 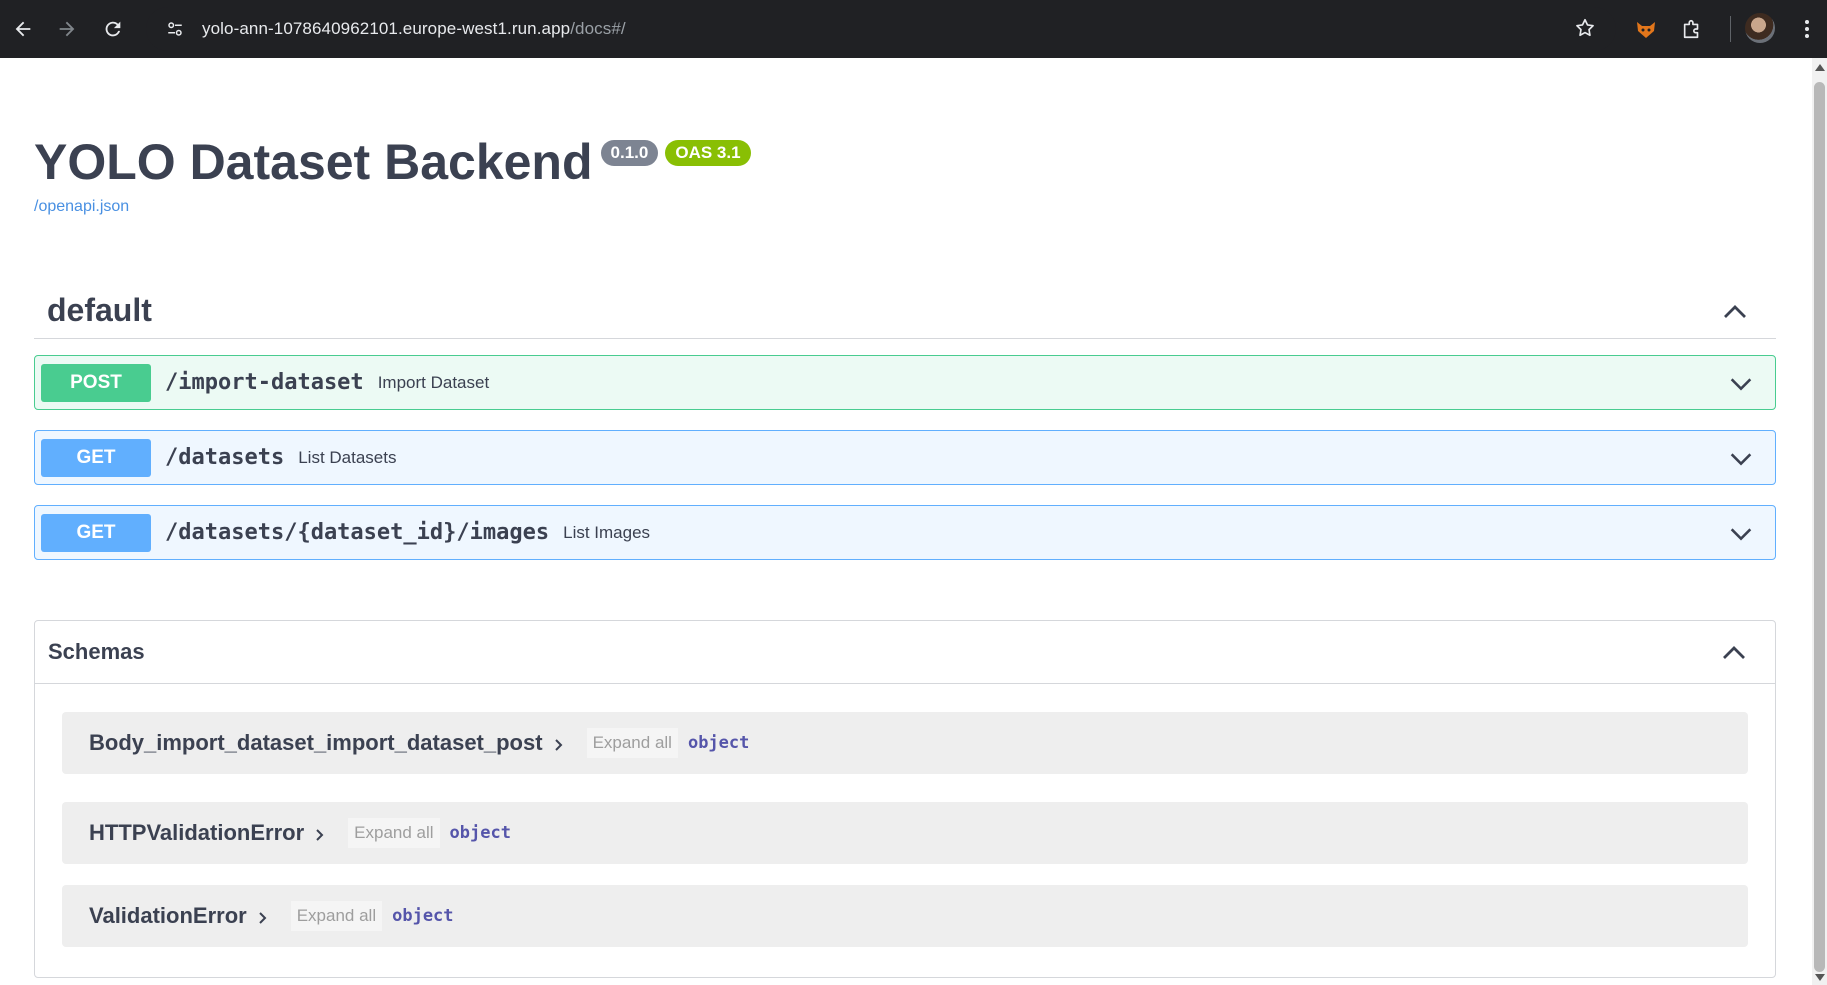 What do you see at coordinates (1820, 67) in the screenshot?
I see `scroll-up-arrow-icon` at bounding box center [1820, 67].